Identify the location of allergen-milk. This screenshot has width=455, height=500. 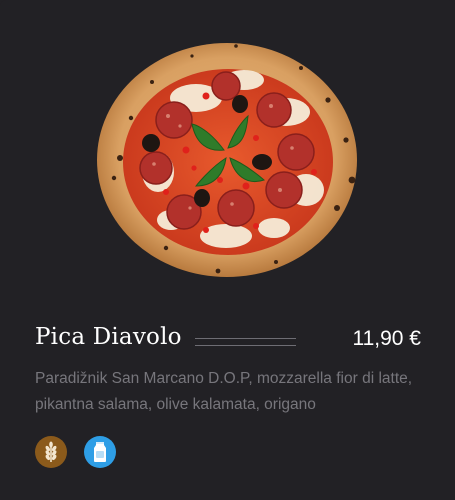
(100, 452).